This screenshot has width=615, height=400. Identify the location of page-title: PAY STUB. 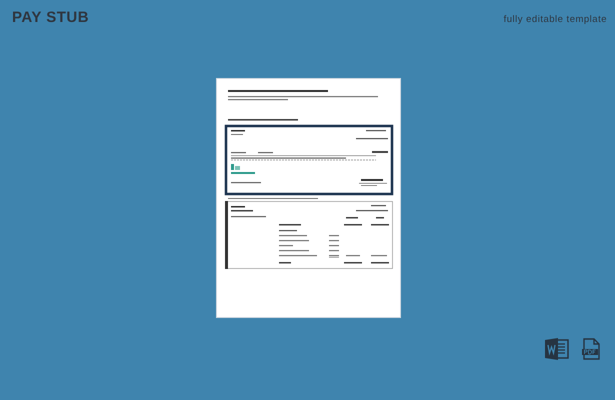
(51, 17).